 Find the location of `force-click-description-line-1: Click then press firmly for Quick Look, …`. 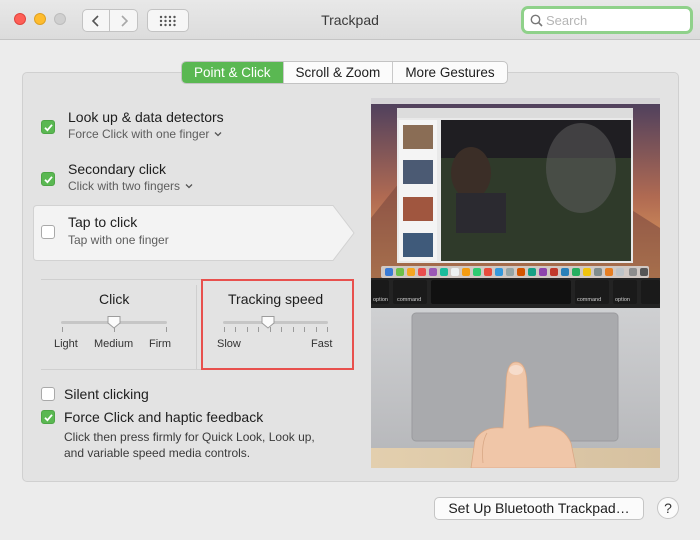

force-click-description-line-1: Click then press firmly for Quick Look, … is located at coordinates (189, 437).